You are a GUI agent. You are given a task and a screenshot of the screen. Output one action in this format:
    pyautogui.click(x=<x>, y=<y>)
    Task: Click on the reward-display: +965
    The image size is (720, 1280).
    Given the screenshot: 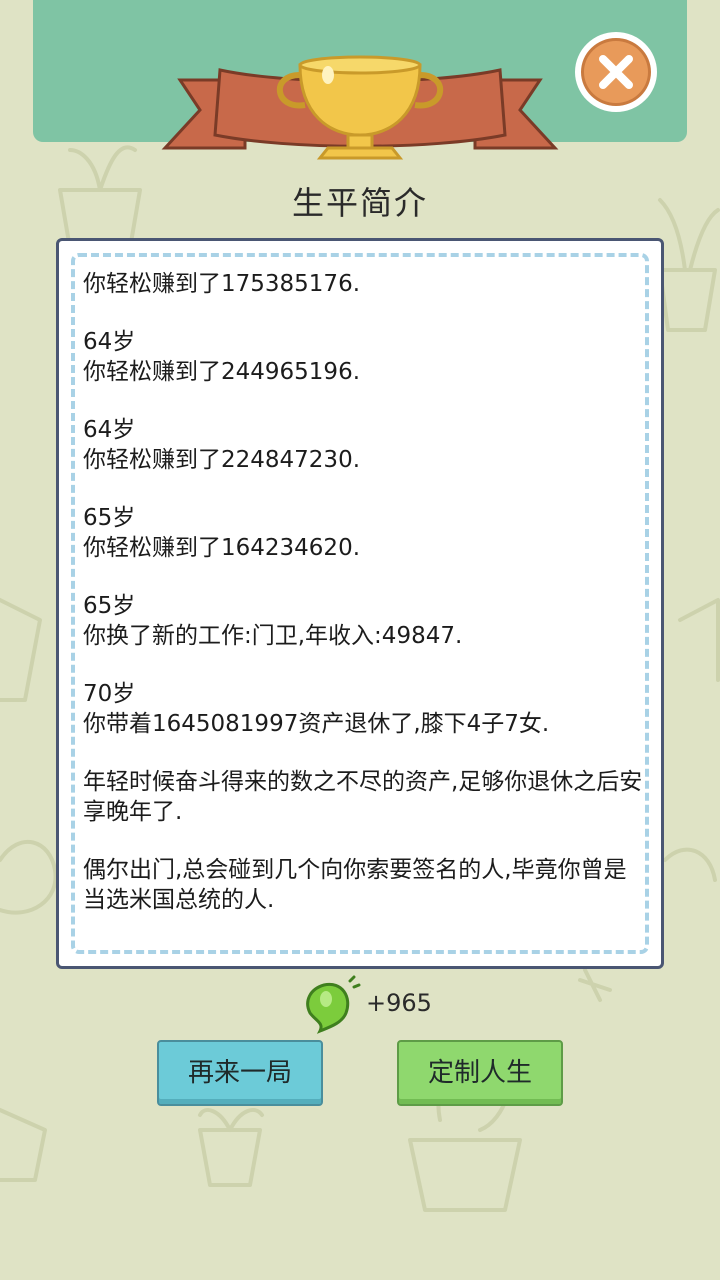 What is the action you would take?
    pyautogui.click(x=402, y=1005)
    